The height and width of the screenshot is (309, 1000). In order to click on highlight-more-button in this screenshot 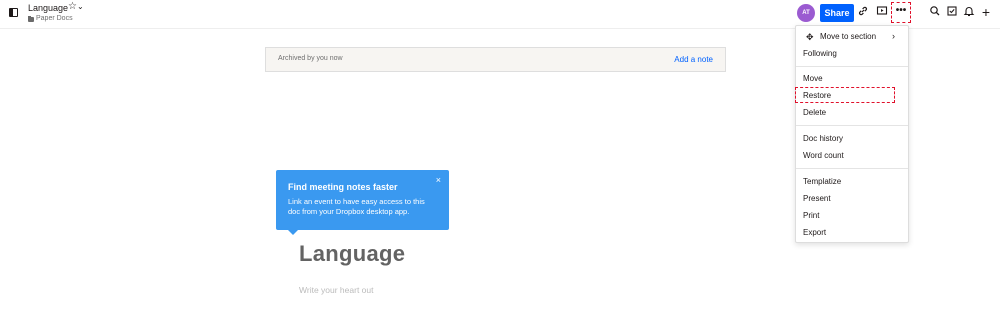, I will do `click(901, 12)`.